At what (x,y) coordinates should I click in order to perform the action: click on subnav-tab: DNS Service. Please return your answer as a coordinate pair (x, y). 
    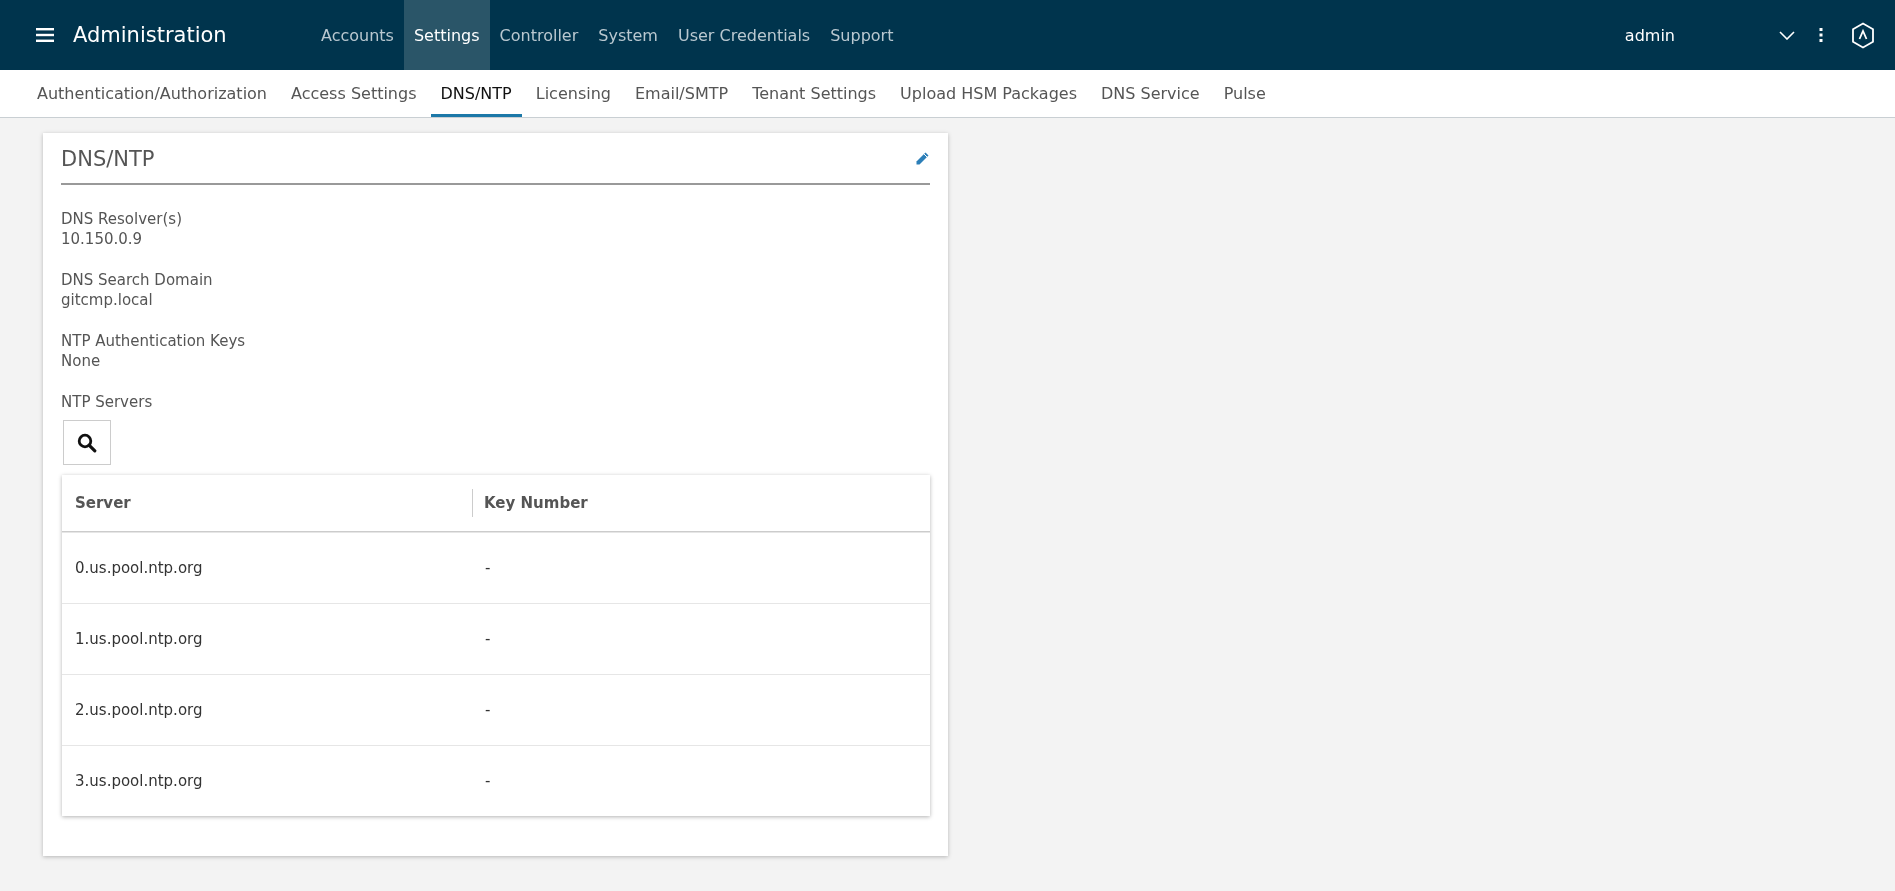
    Looking at the image, I should click on (1150, 93).